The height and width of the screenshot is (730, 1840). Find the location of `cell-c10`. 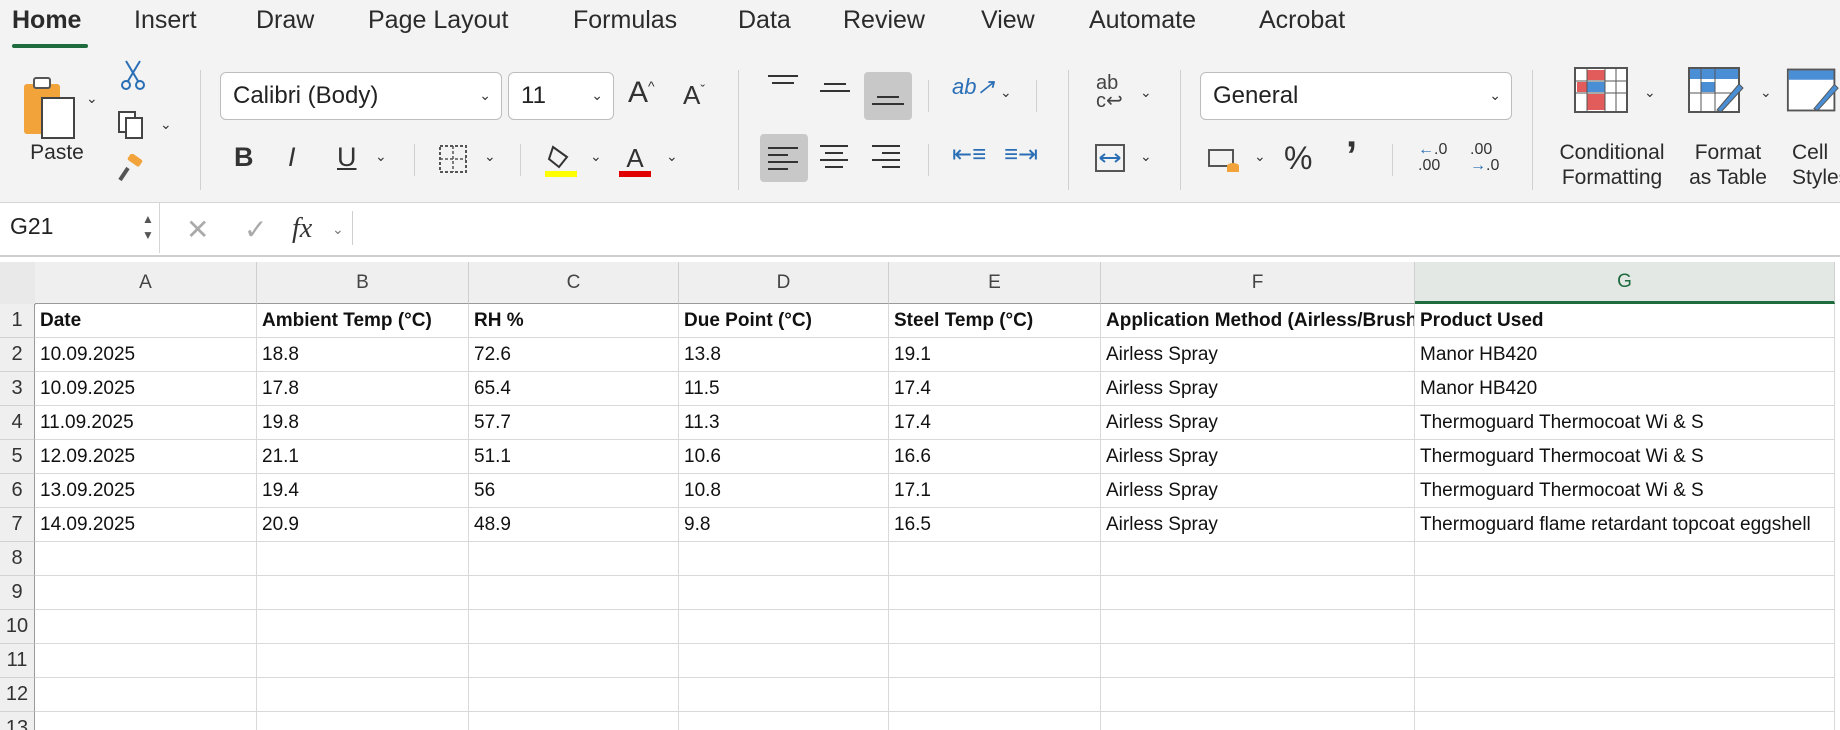

cell-c10 is located at coordinates (574, 627).